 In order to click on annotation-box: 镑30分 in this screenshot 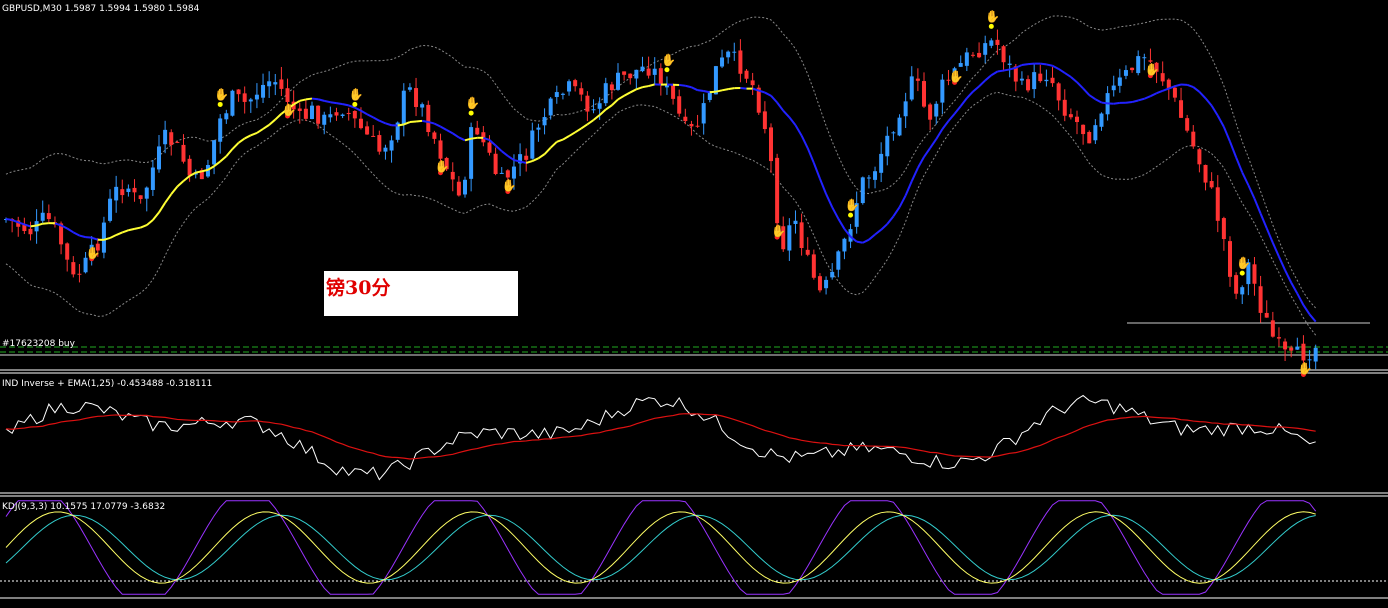, I will do `click(421, 293)`.